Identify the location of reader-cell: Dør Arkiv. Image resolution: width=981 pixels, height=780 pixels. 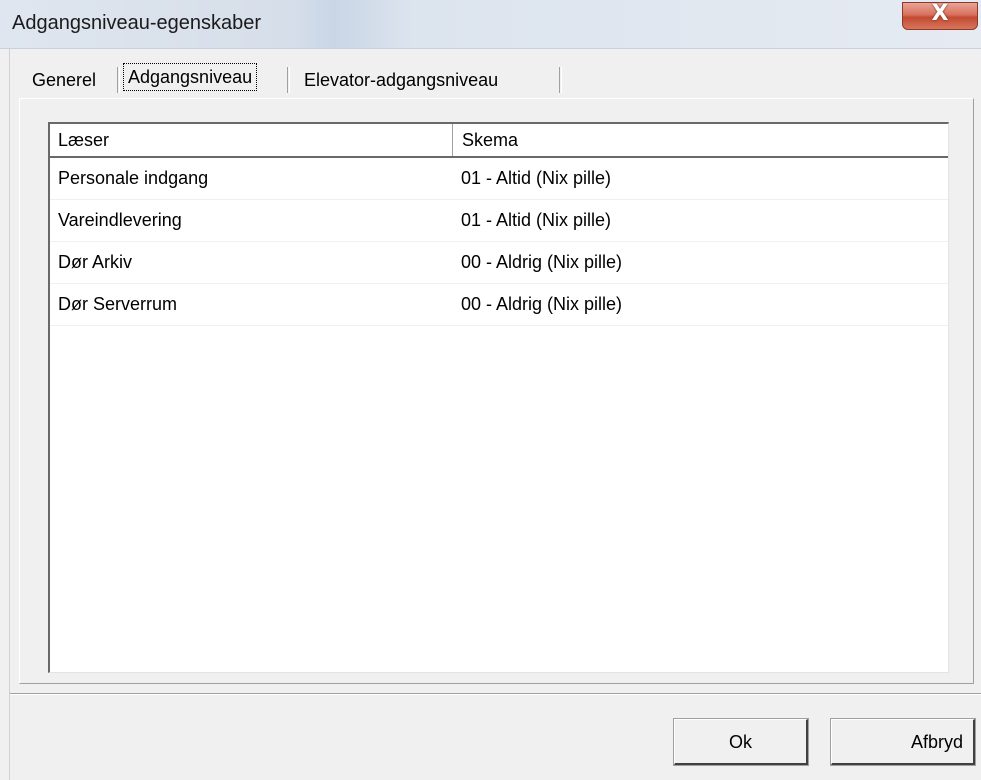
(95, 262).